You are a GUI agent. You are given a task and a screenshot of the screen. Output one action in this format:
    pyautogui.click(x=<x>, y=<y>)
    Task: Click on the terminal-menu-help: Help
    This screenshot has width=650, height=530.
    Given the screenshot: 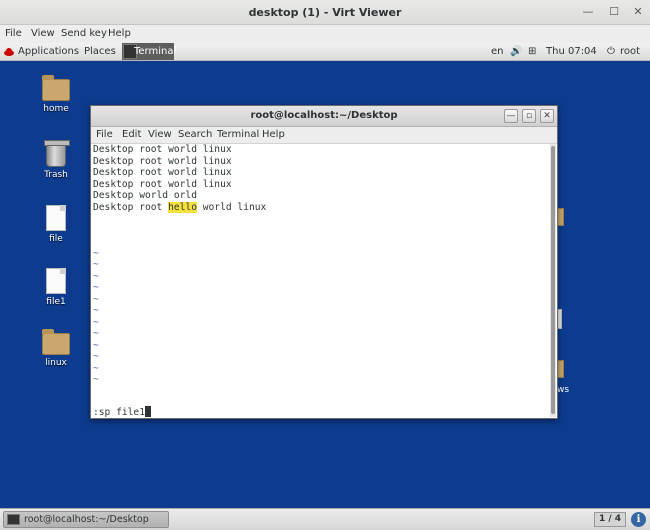 What is the action you would take?
    pyautogui.click(x=273, y=134)
    